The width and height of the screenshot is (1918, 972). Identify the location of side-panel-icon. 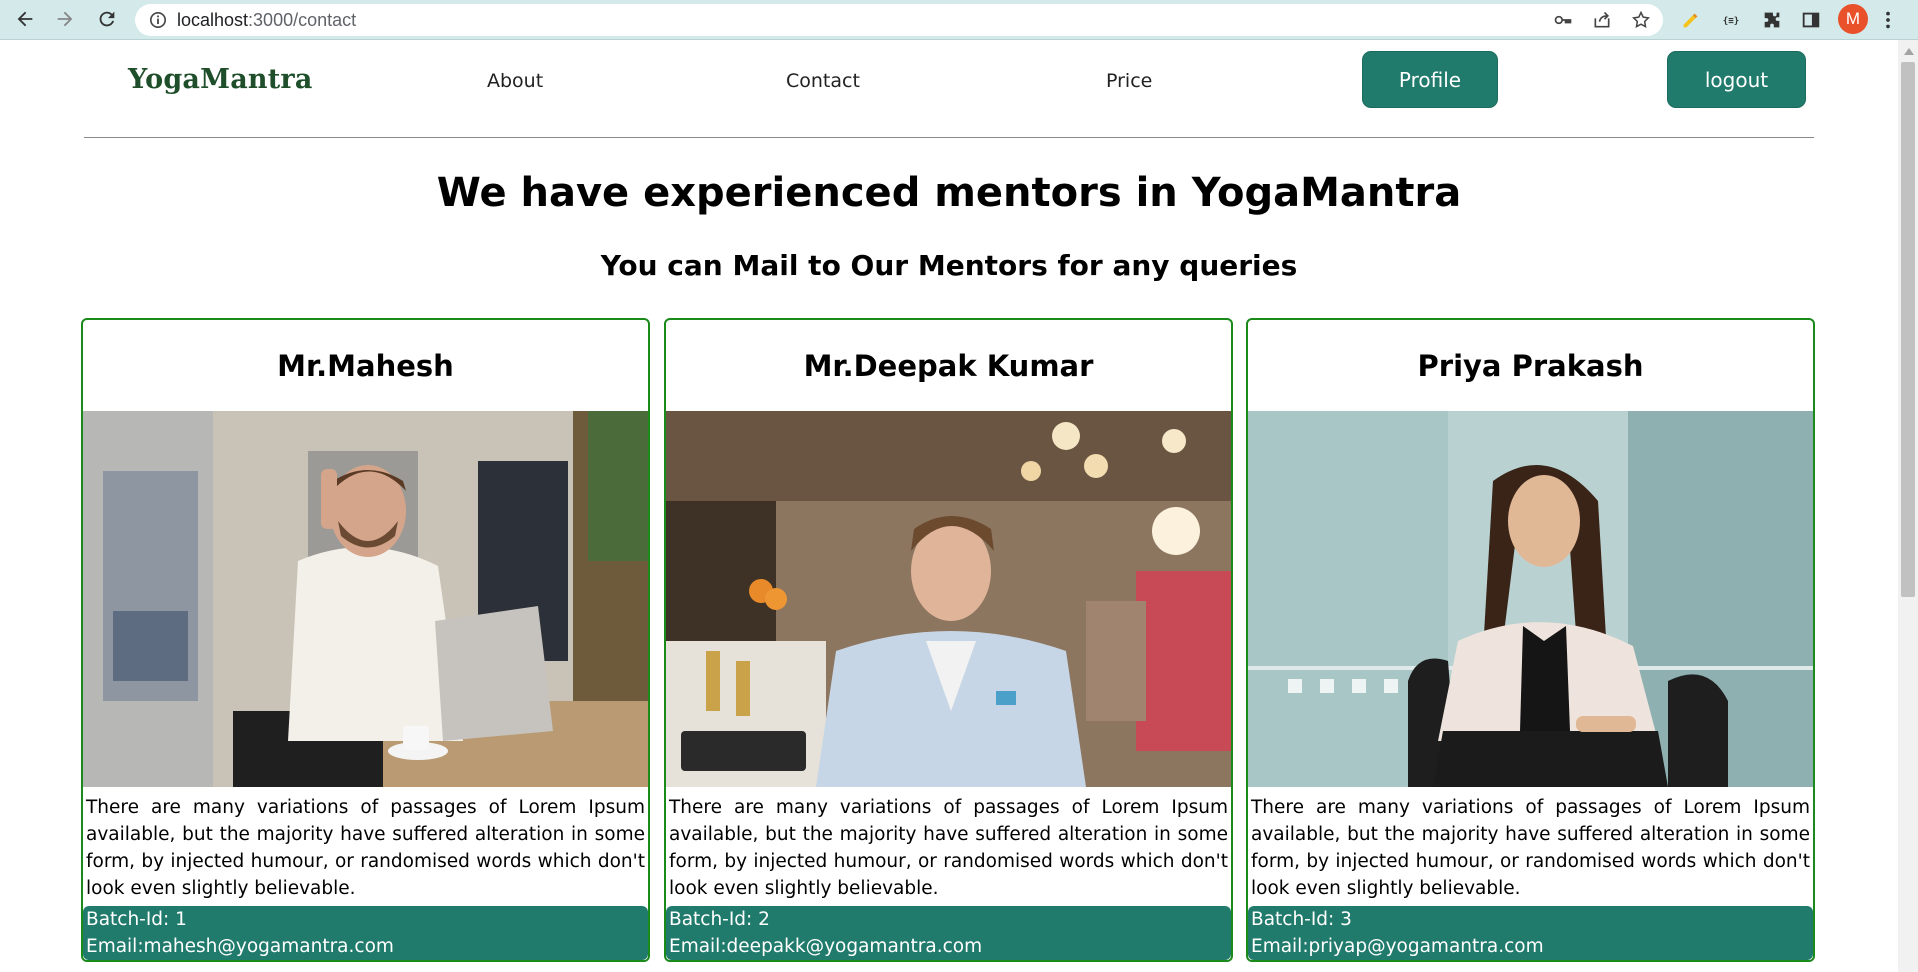
(1811, 20).